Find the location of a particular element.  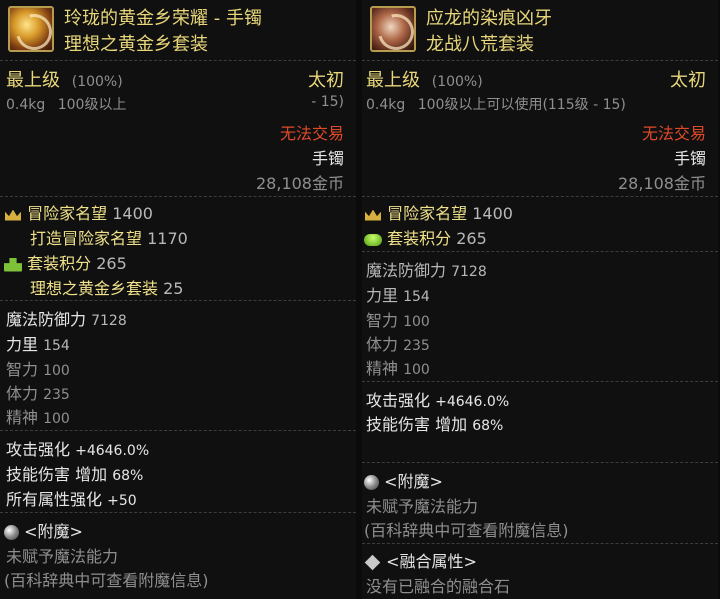

item-title: 玲珑的黄金乡荣耀 - 手镯 is located at coordinates (163, 18).